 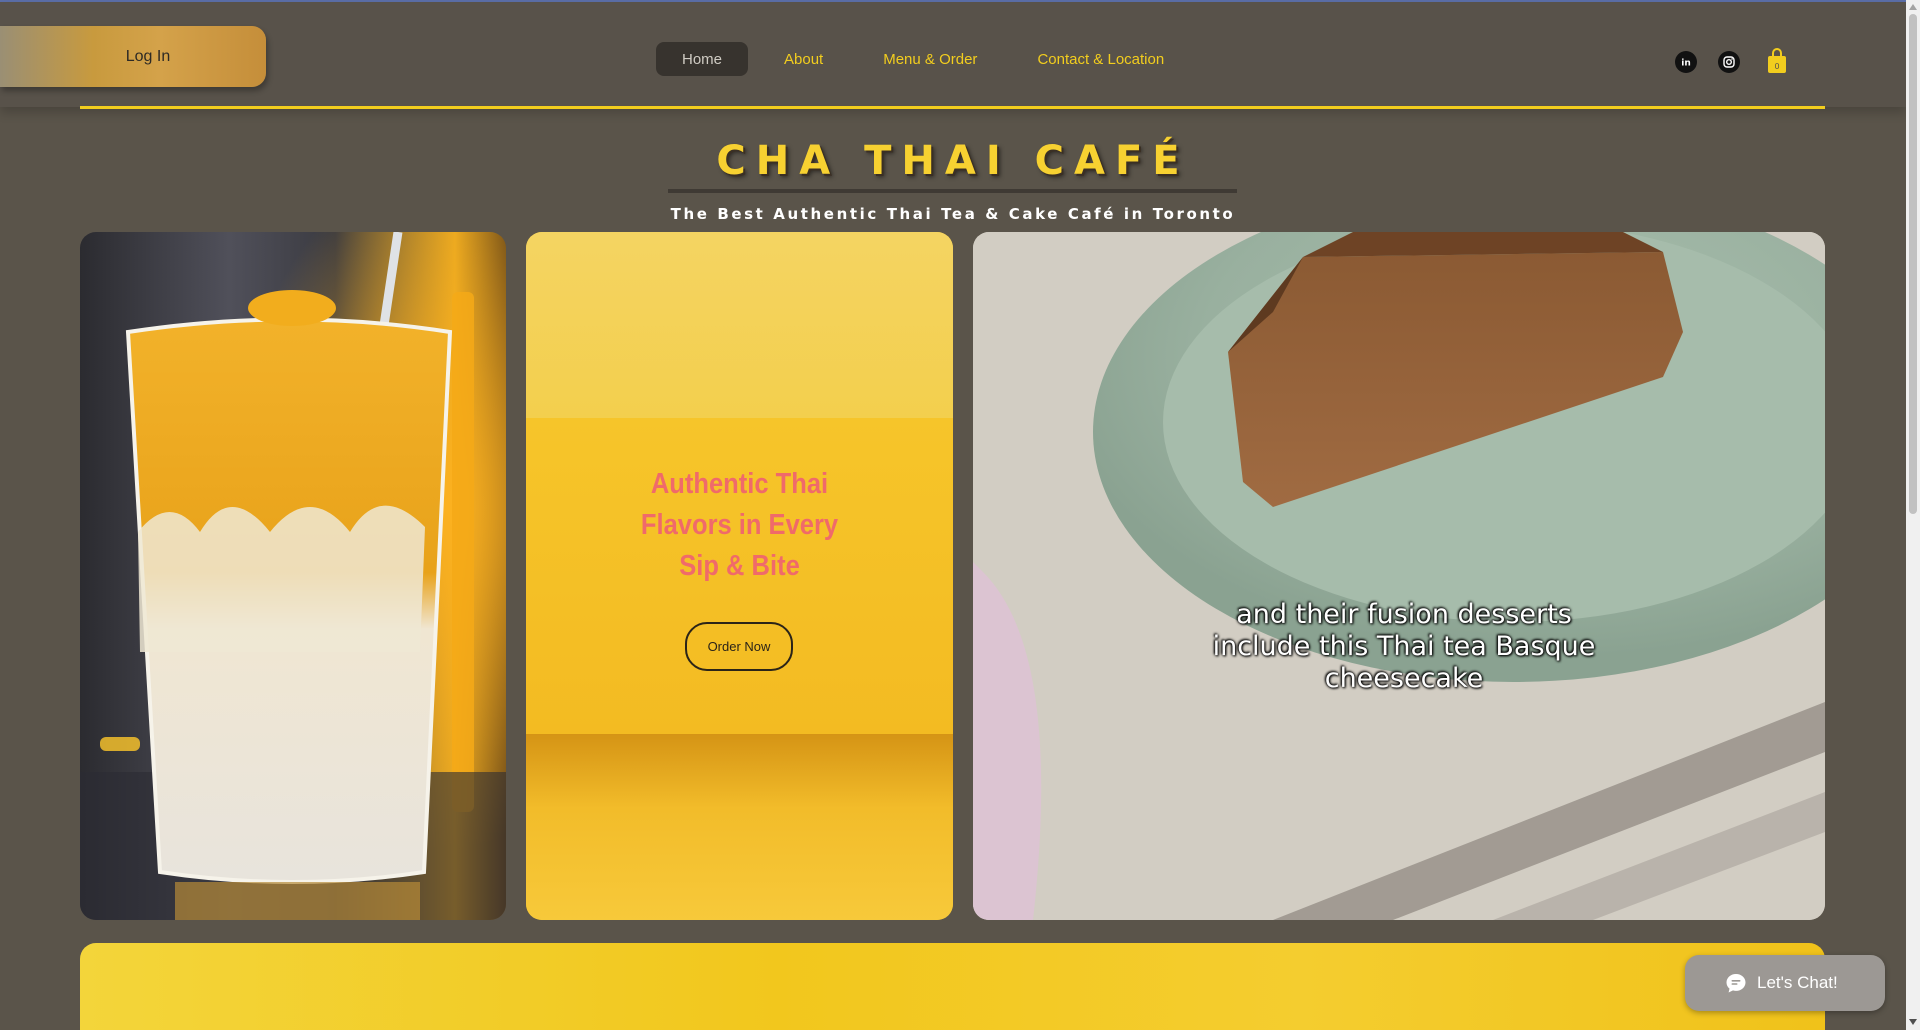 I want to click on nav-contact-location-label: Contact & Location, so click(x=1101, y=59).